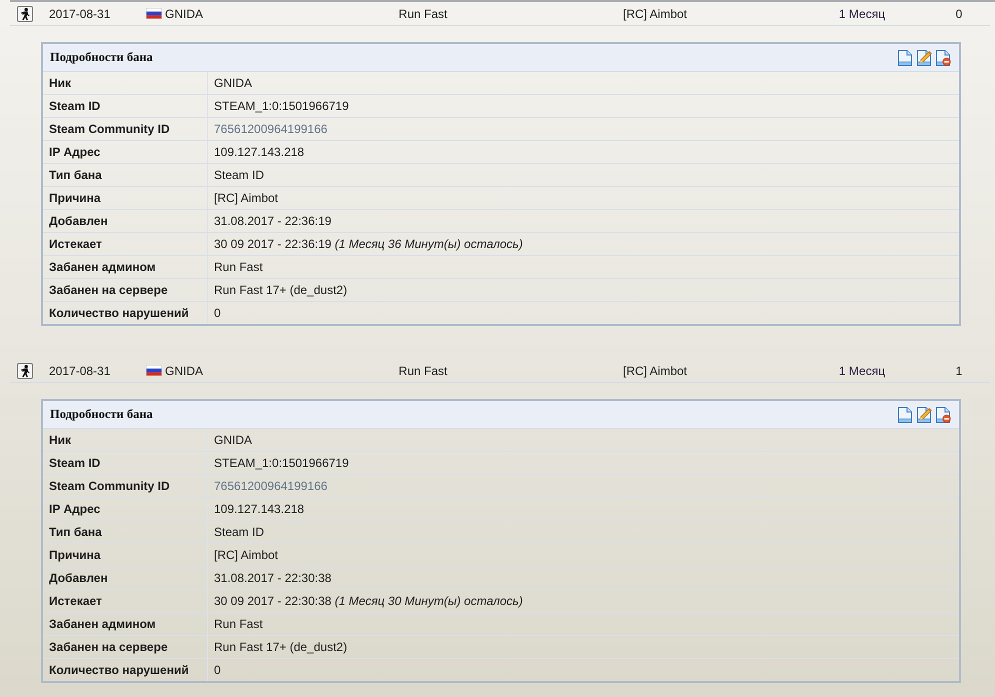  I want to click on field-value: 31.08.2017 - 22:30:38, so click(273, 578).